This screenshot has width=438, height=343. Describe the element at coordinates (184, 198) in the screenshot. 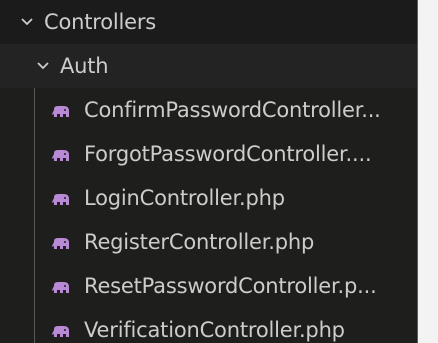

I see `file-label: LoginController.php` at that location.